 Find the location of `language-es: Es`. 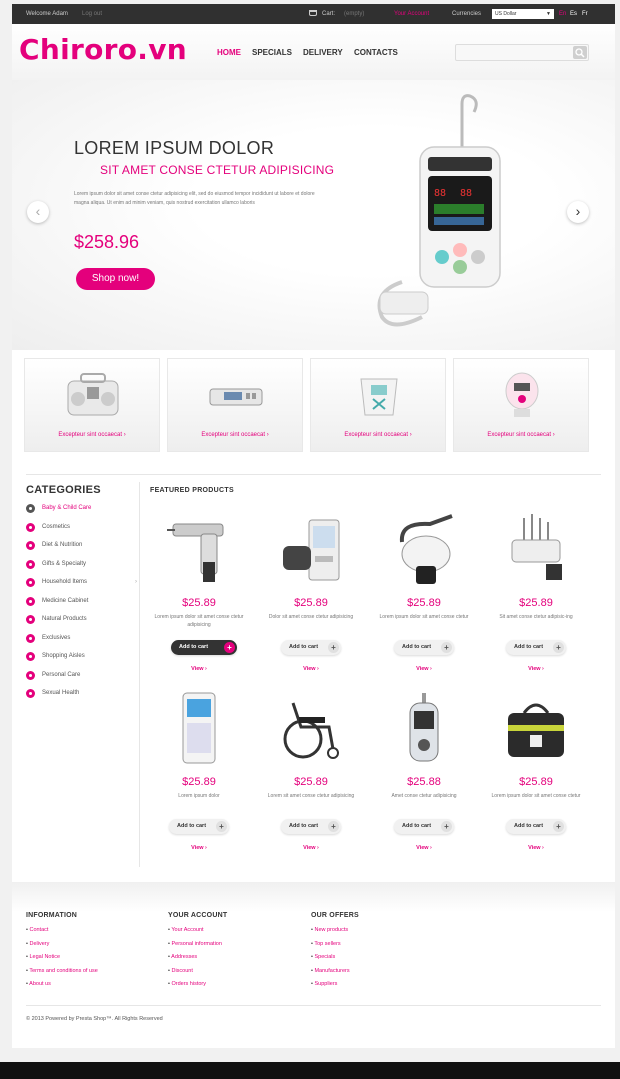

language-es: Es is located at coordinates (573, 14).